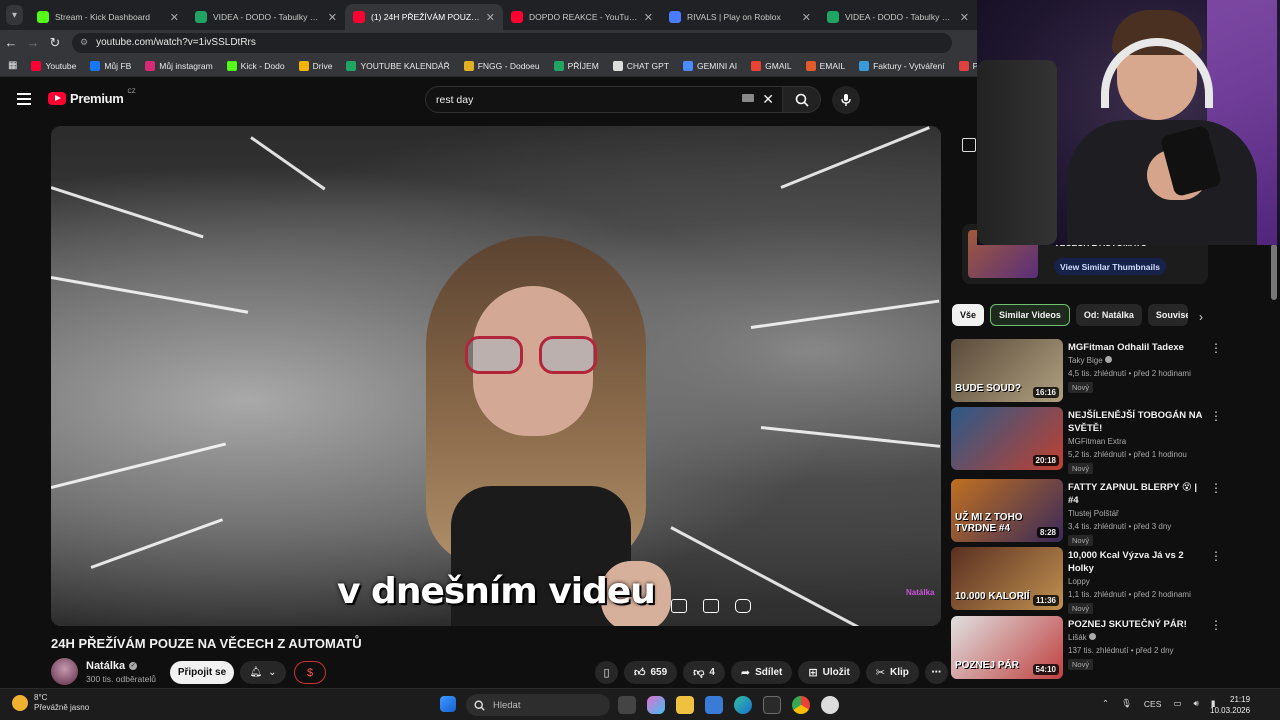 The width and height of the screenshot is (1280, 720). I want to click on volume-icon: 🔊︎, so click(1195, 703).